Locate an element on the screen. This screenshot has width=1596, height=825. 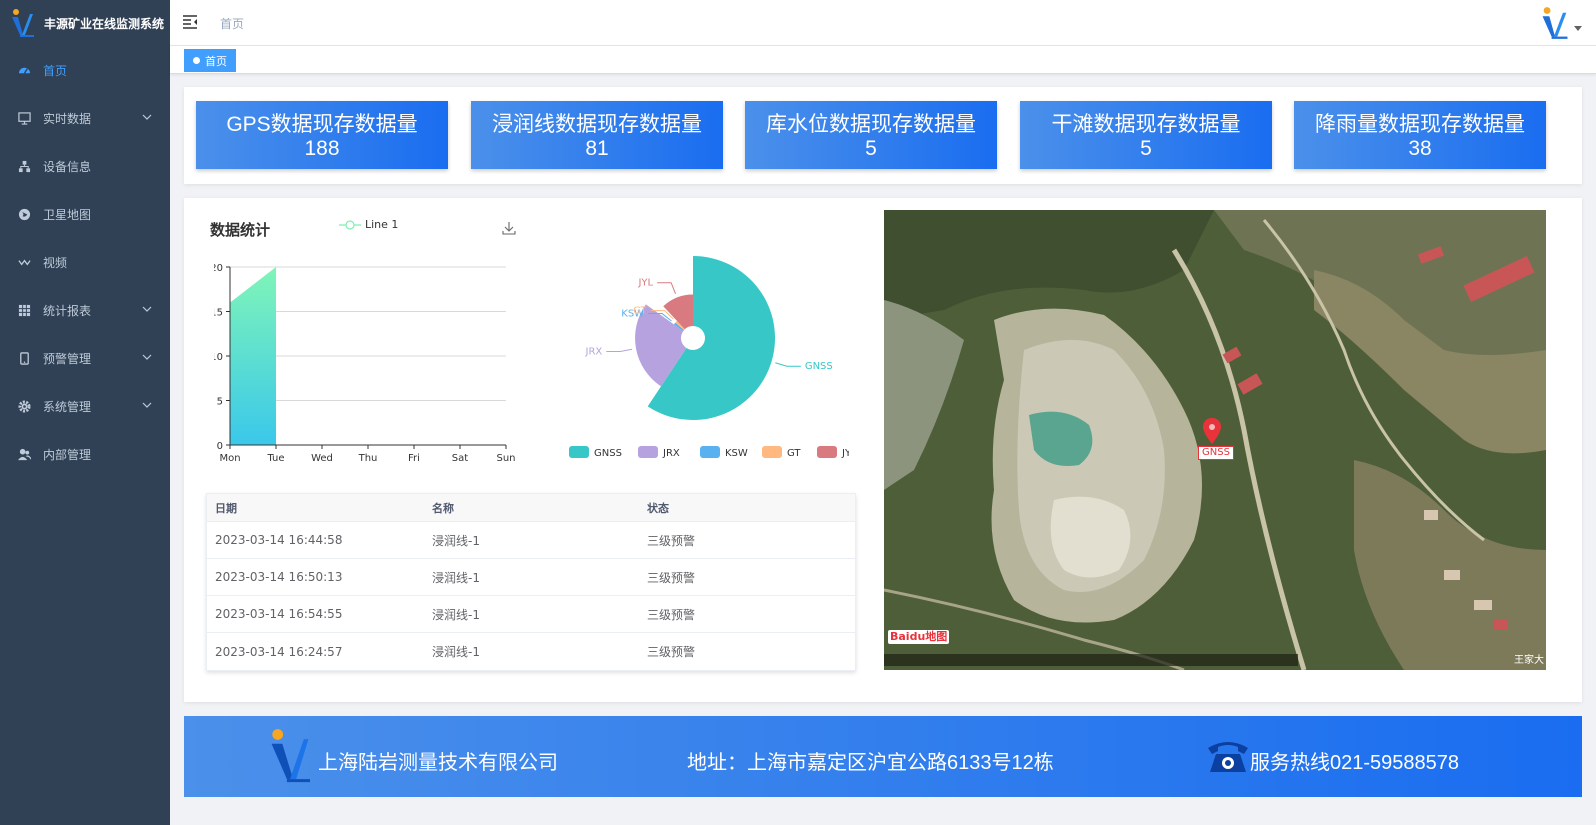
y-tick-label: 5 is located at coordinates (220, 402).